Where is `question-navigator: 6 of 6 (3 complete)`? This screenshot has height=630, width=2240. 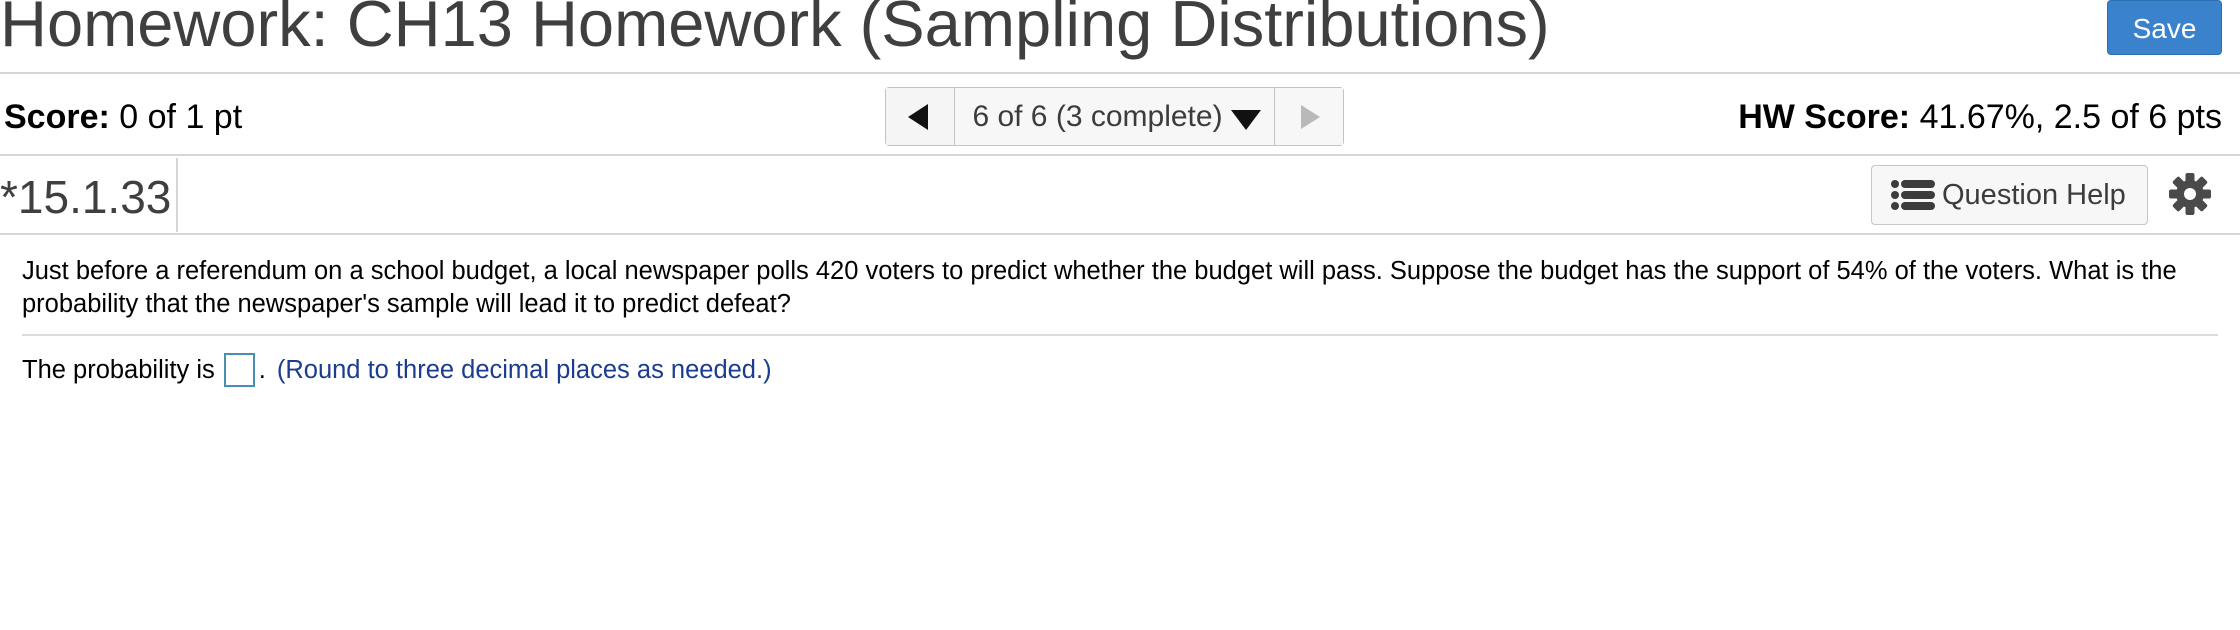 question-navigator: 6 of 6 (3 complete) is located at coordinates (1114, 116).